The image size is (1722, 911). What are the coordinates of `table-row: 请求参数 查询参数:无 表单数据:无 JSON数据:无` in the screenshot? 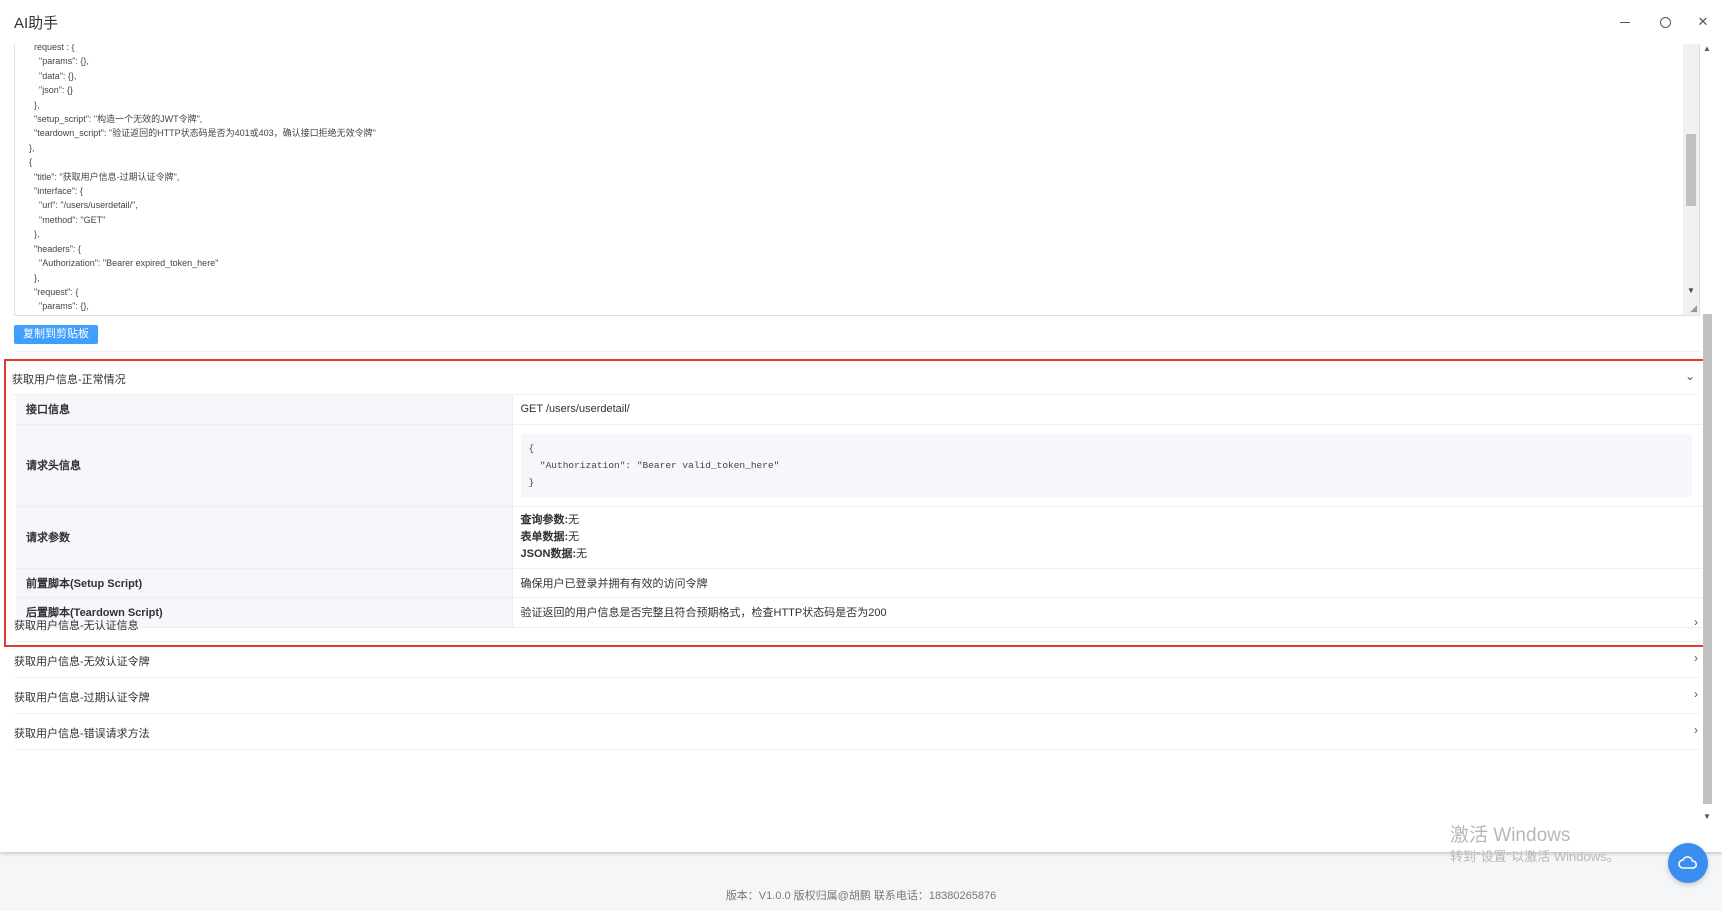 It's located at (859, 537).